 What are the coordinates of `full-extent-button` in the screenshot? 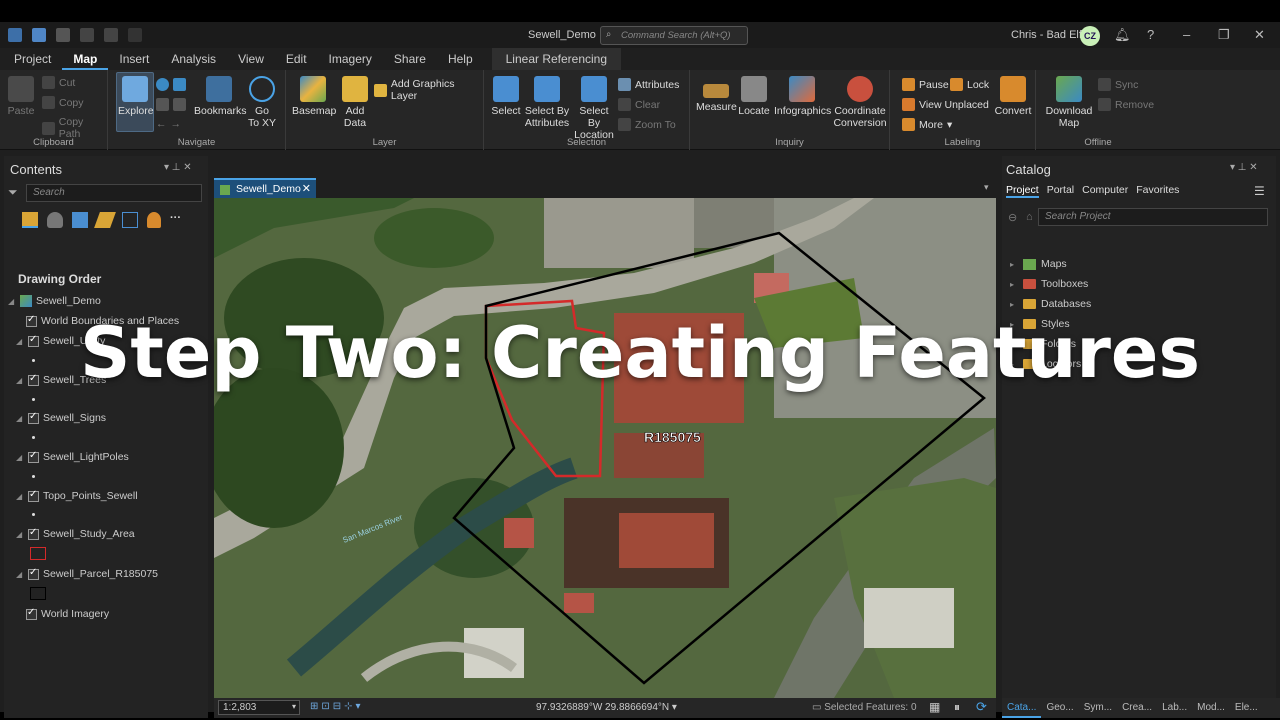 It's located at (171, 84).